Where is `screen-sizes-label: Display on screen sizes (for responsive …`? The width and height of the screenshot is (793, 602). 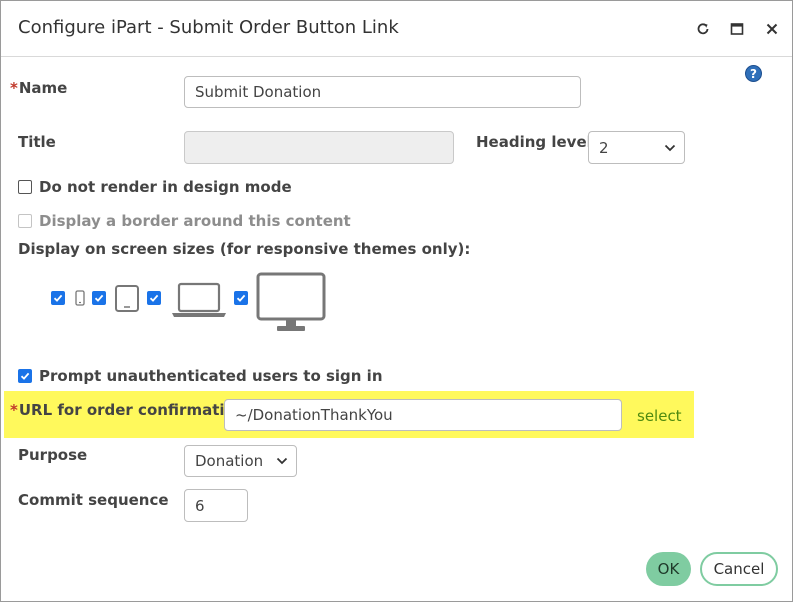
screen-sizes-label: Display on screen sizes (for responsive … is located at coordinates (244, 249).